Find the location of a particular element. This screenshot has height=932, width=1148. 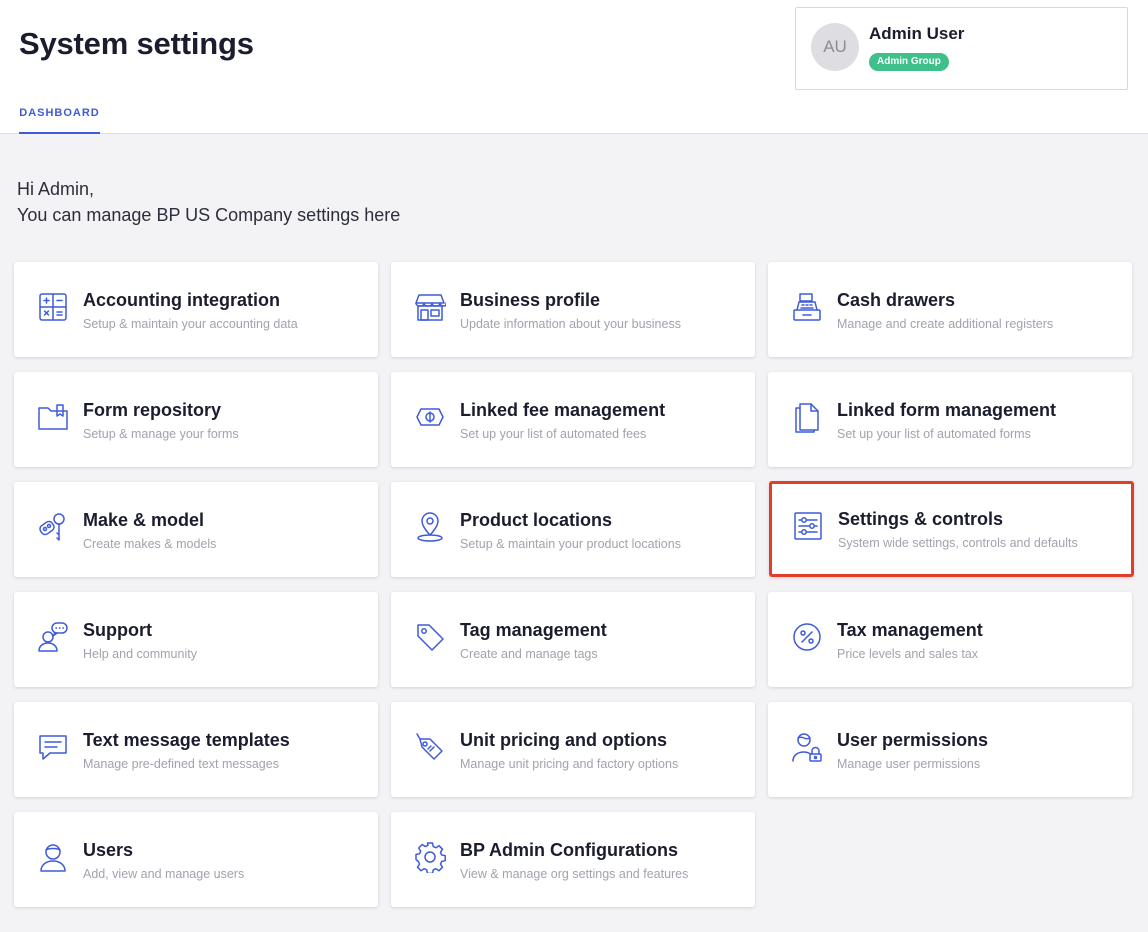

tile-subtitle: Manage unit pricing and factory options is located at coordinates (569, 764).